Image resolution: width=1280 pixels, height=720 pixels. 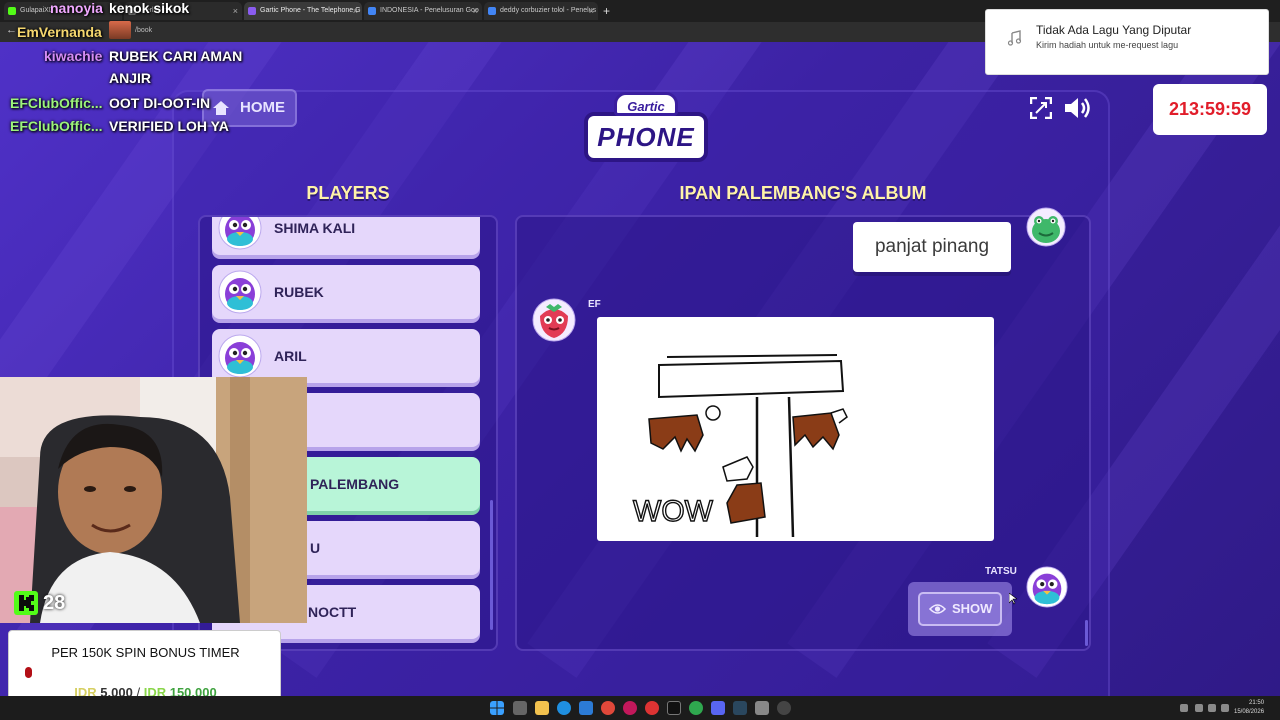 I want to click on drawing-illustration: WOW, so click(x=740, y=446).